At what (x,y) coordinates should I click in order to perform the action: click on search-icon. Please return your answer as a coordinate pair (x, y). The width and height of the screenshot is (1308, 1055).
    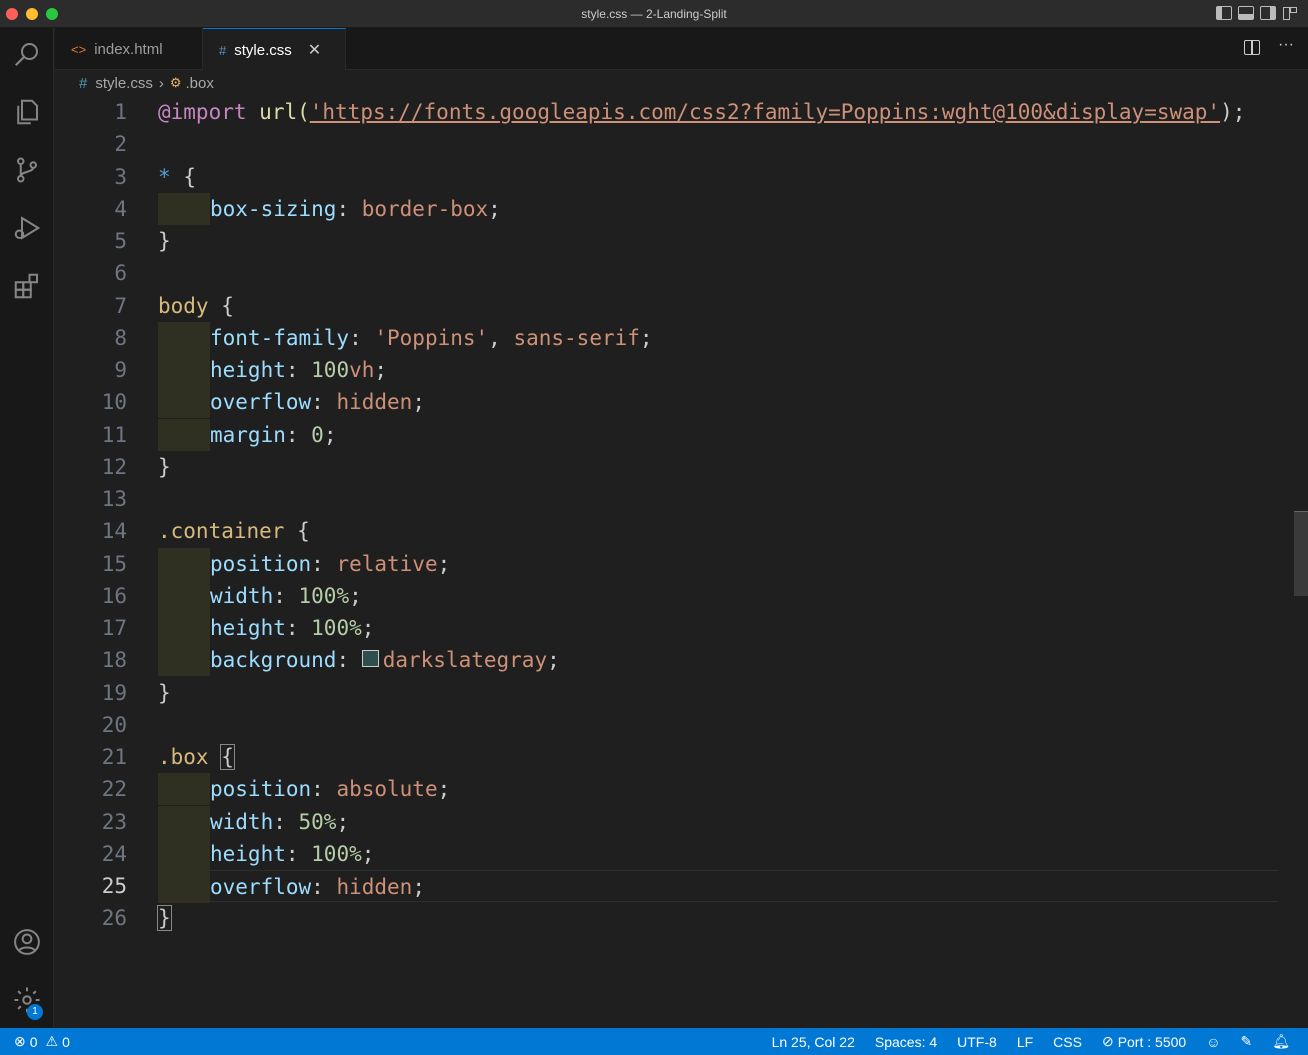
    Looking at the image, I should click on (27, 54).